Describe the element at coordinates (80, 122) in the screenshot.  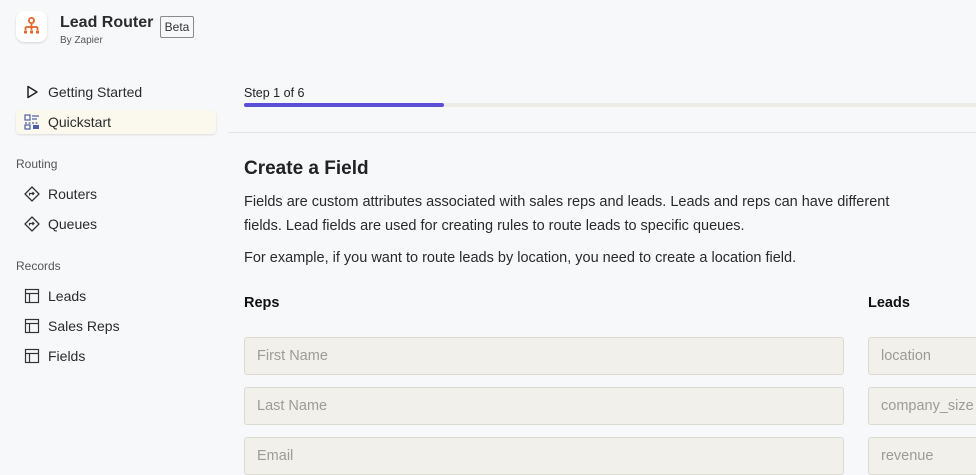
I see `nav-item-label: Quickstart` at that location.